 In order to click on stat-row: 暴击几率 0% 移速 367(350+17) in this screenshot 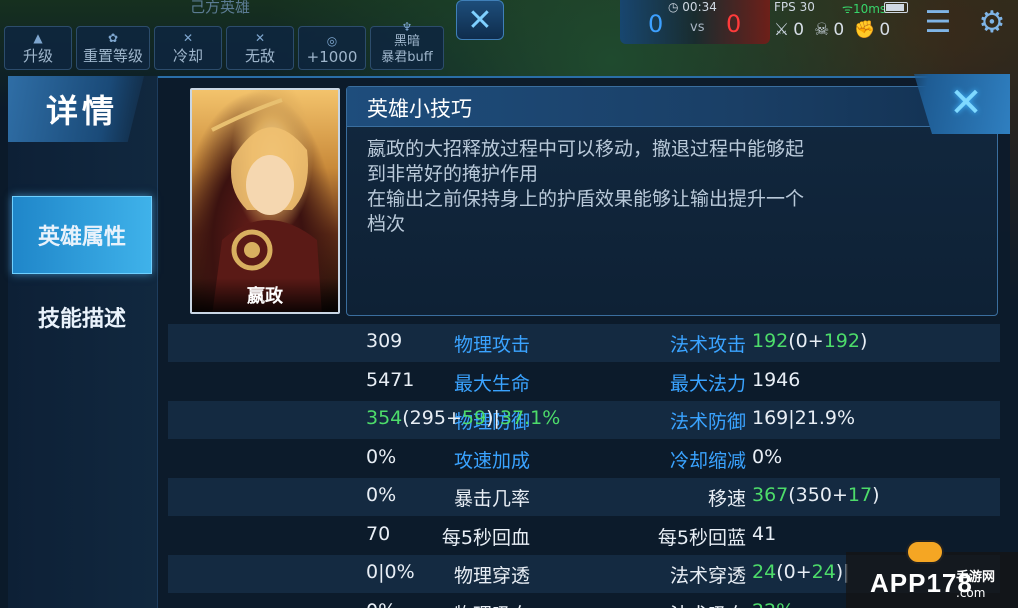, I will do `click(584, 497)`.